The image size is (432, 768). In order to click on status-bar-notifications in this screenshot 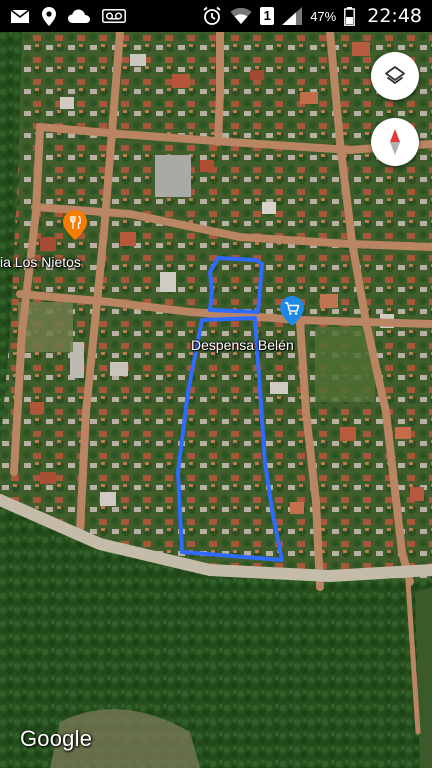, I will do `click(68, 16)`.